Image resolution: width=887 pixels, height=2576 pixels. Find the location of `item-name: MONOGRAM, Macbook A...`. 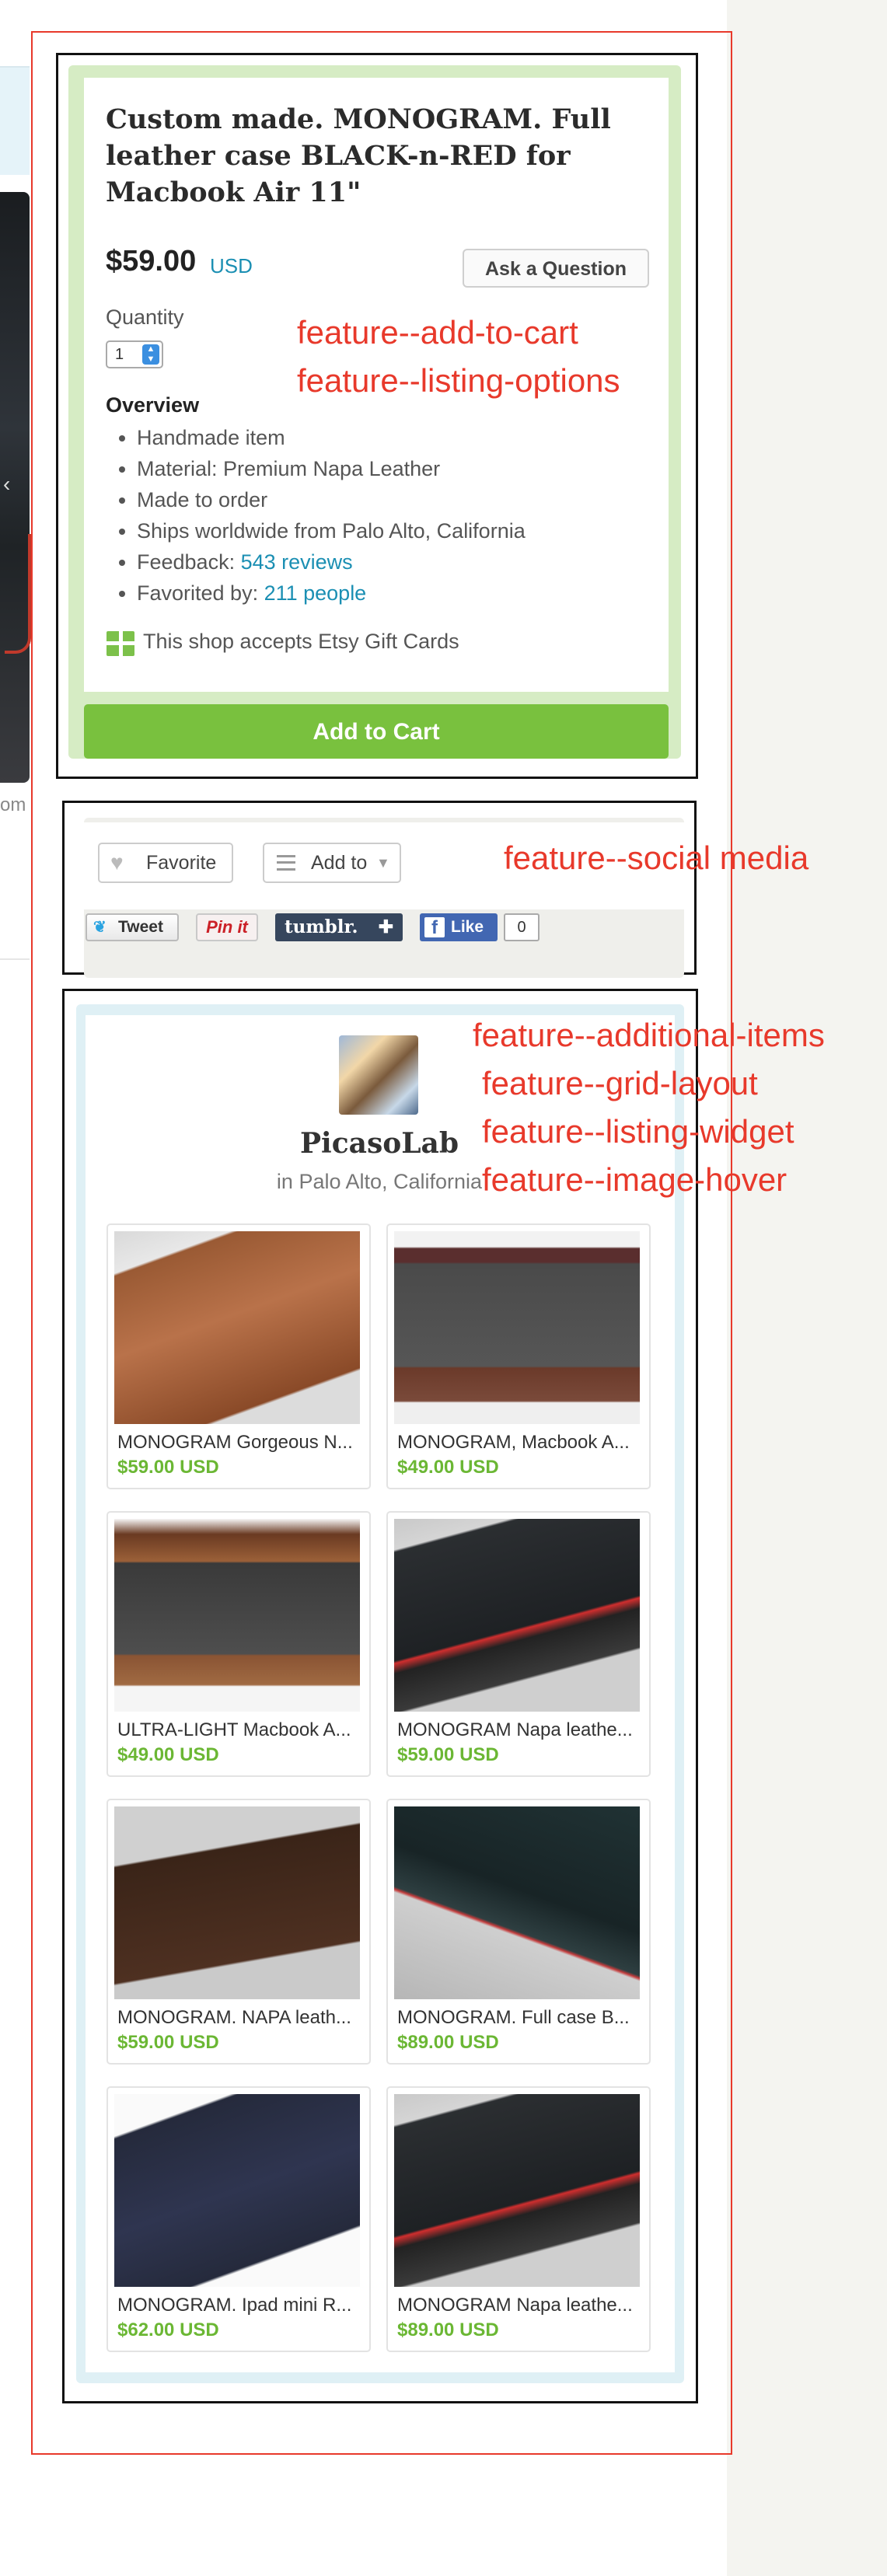

item-name: MONOGRAM, Macbook A... is located at coordinates (518, 1443).